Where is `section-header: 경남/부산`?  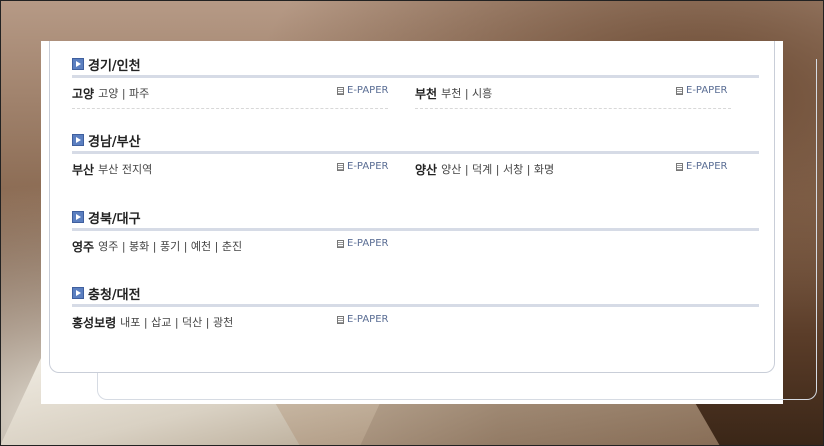
section-header: 경남/부산 is located at coordinates (415, 141).